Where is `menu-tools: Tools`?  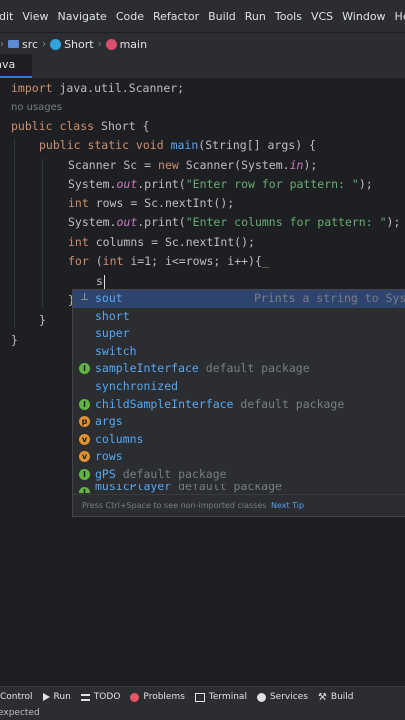 menu-tools: Tools is located at coordinates (288, 16).